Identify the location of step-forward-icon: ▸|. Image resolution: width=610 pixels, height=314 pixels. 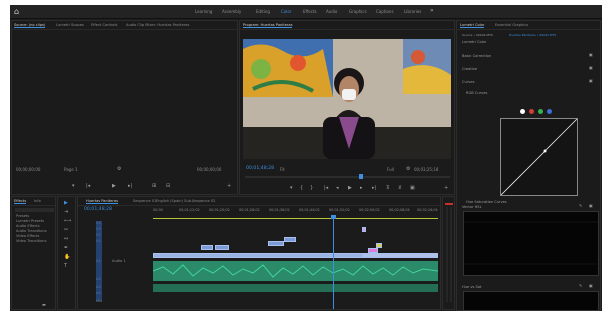
(130, 186).